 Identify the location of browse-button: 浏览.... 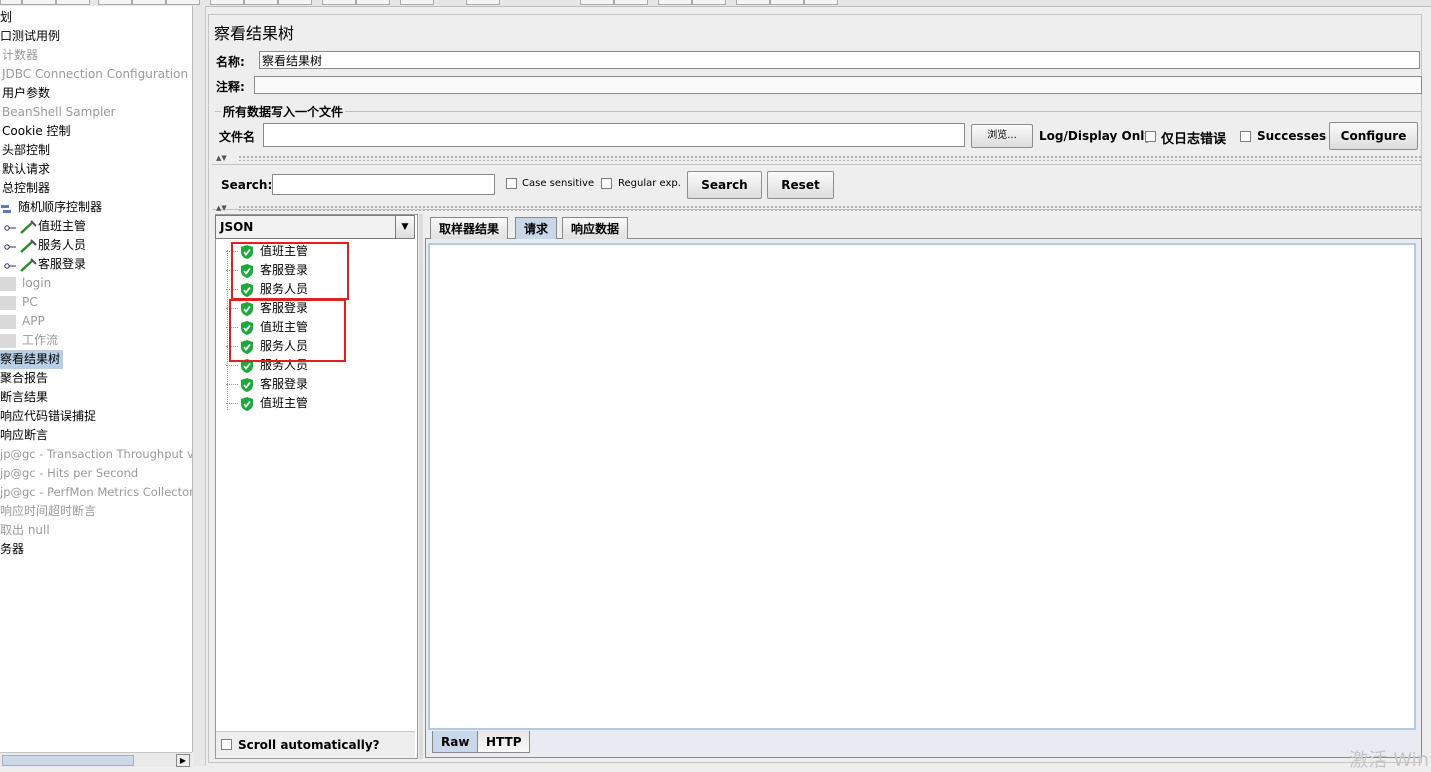
(1002, 136).